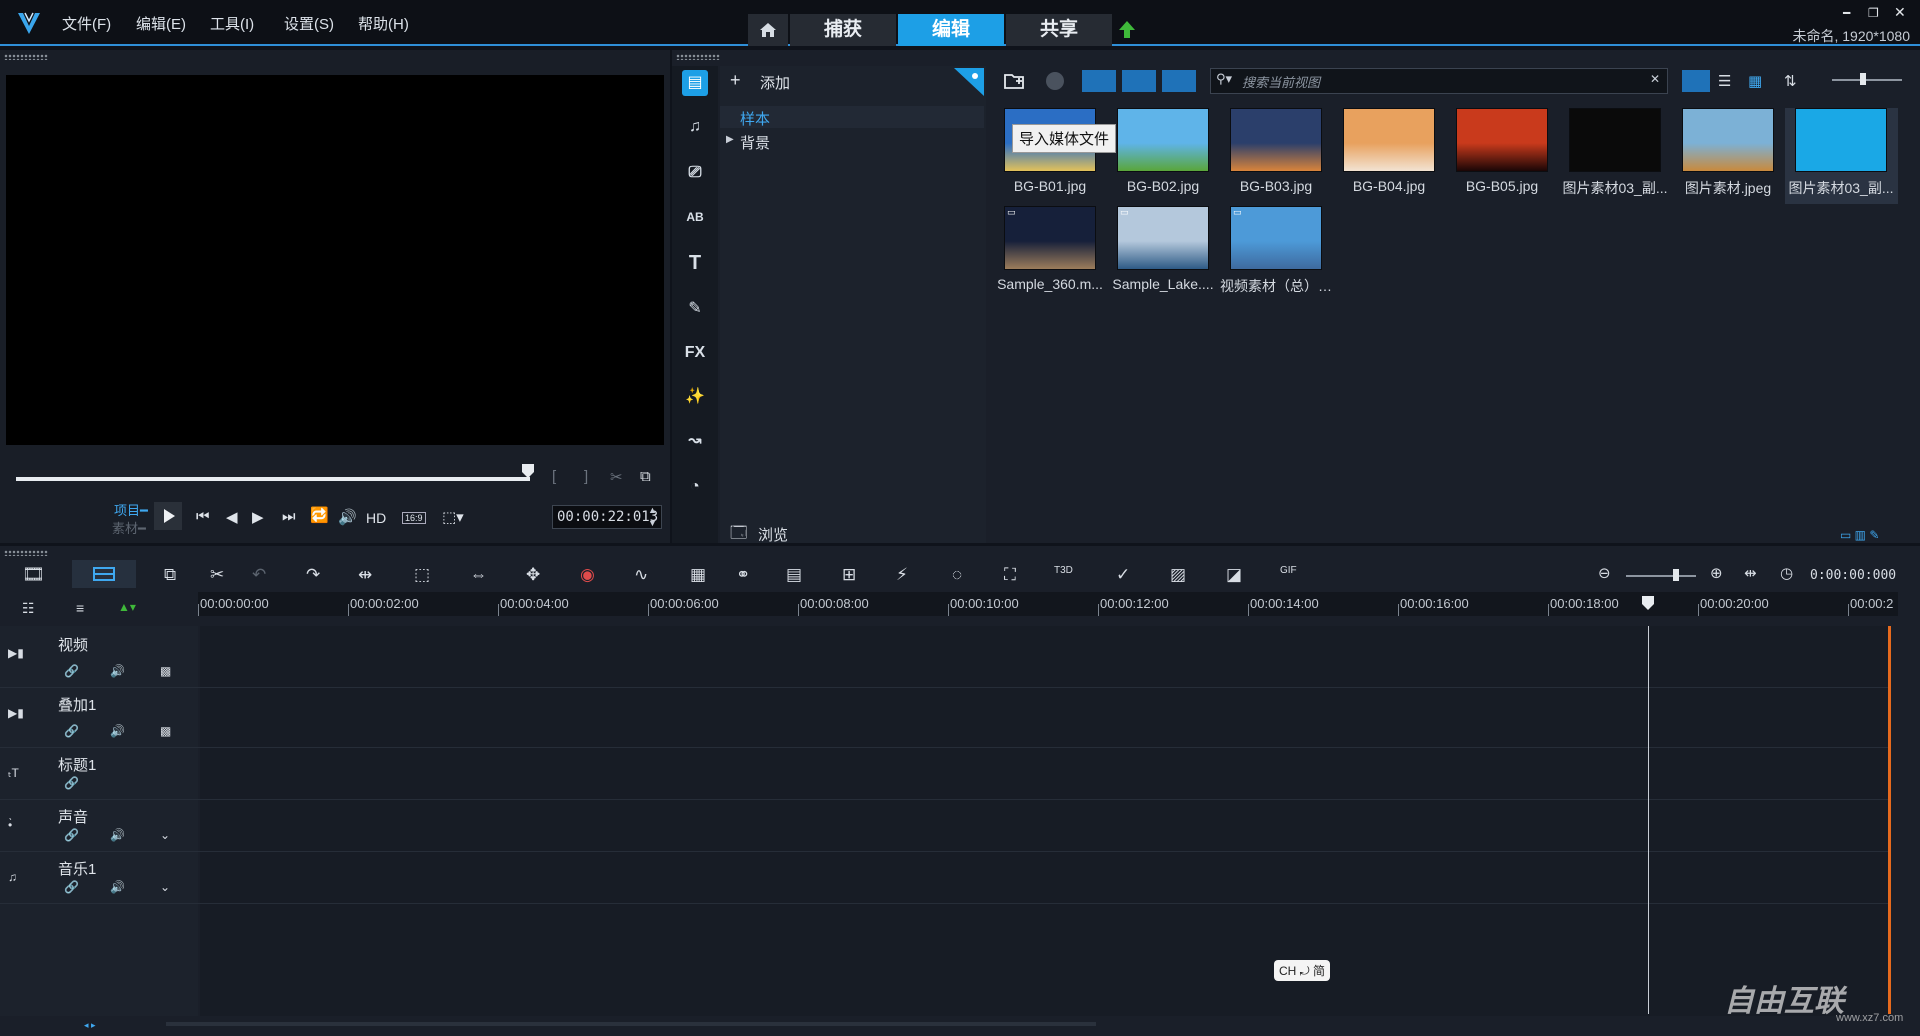  What do you see at coordinates (1846, 13) in the screenshot?
I see `minimize-button: ━` at bounding box center [1846, 13].